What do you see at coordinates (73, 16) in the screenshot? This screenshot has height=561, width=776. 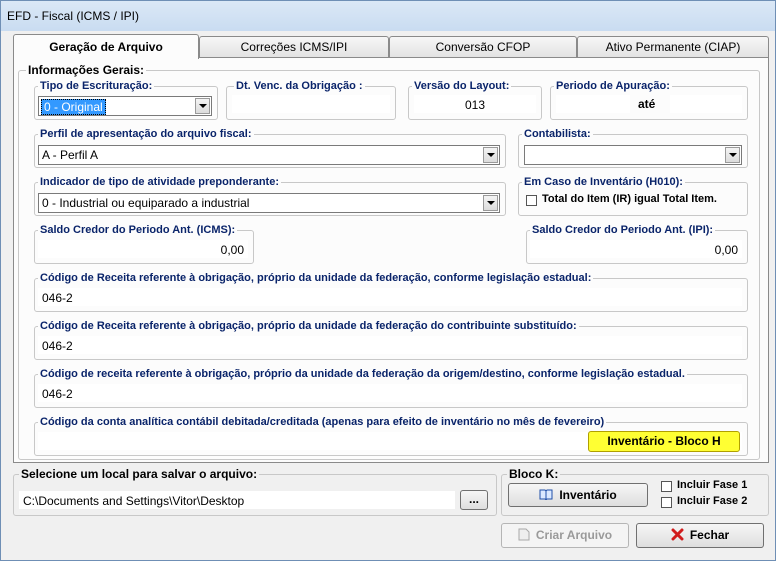 I see `window-title: EFD - Fiscal (ICMS / IPI)` at bounding box center [73, 16].